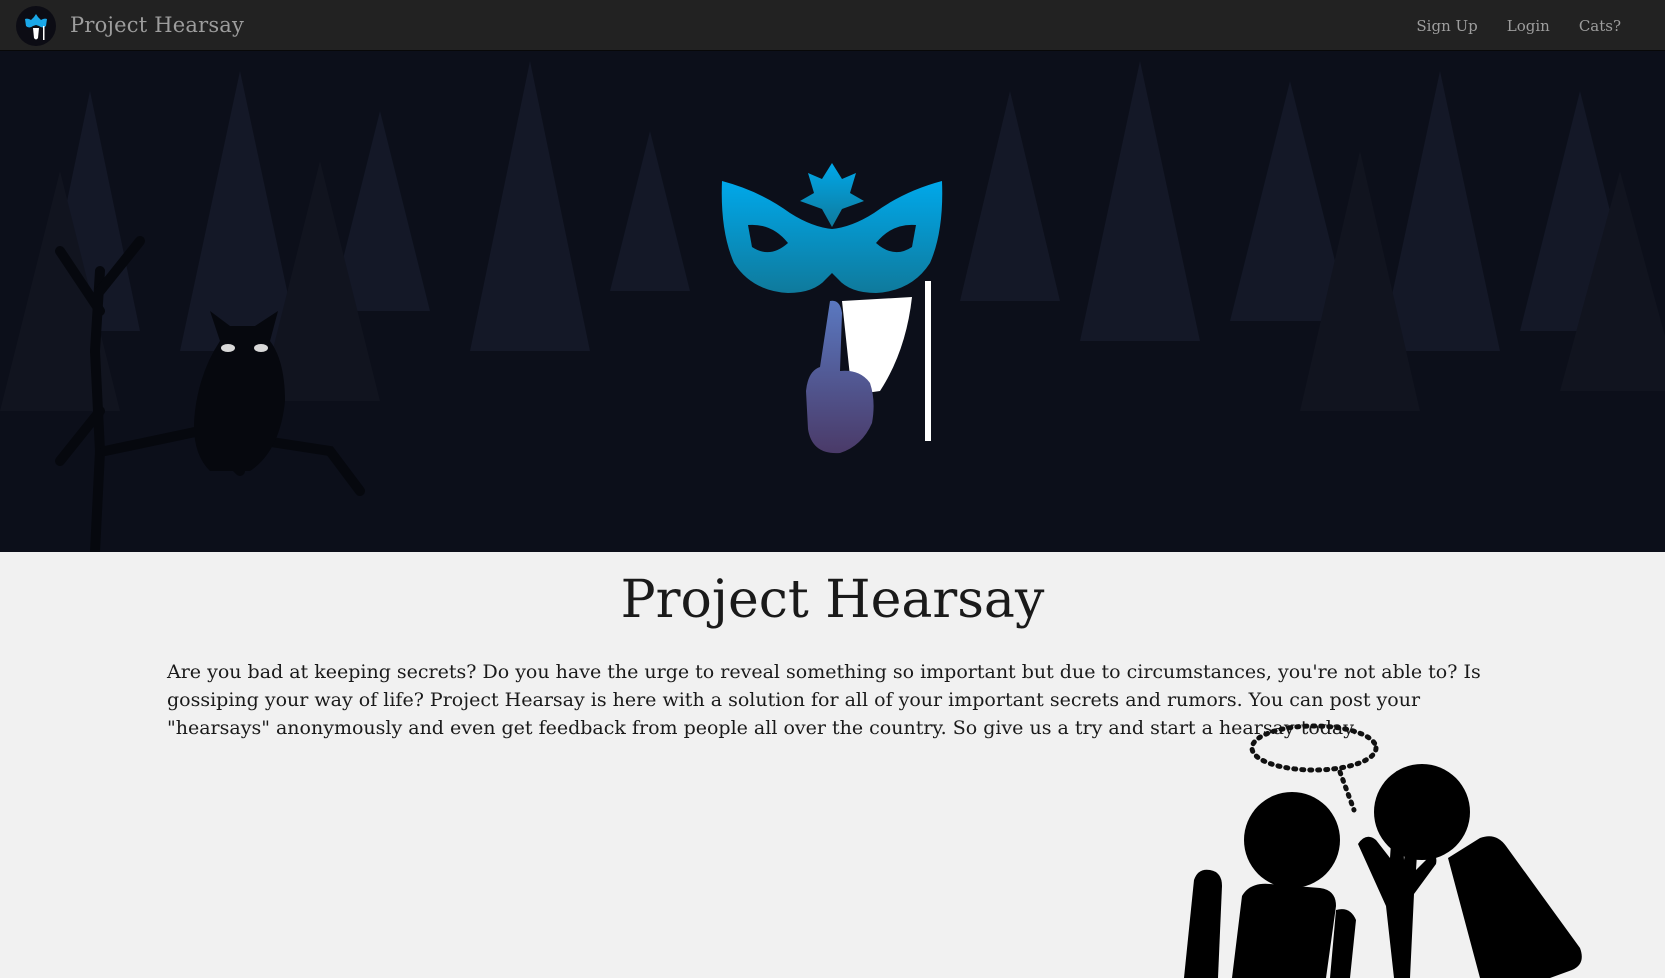  What do you see at coordinates (1528, 26) in the screenshot?
I see `nav-link-login: Login` at bounding box center [1528, 26].